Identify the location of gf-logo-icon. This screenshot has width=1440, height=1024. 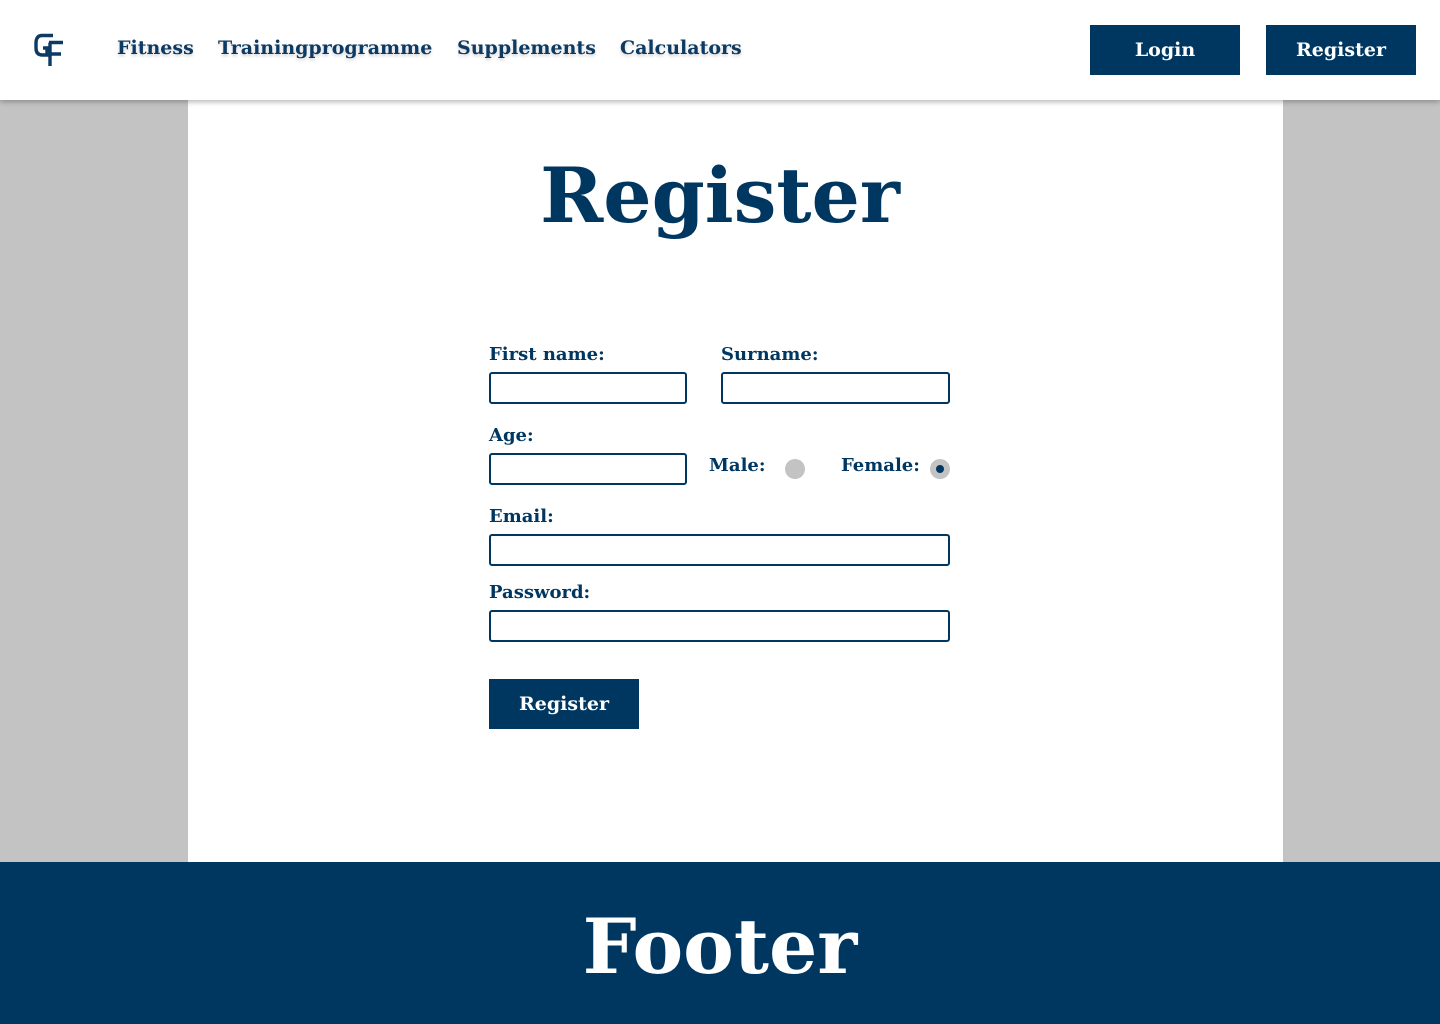
(50, 50).